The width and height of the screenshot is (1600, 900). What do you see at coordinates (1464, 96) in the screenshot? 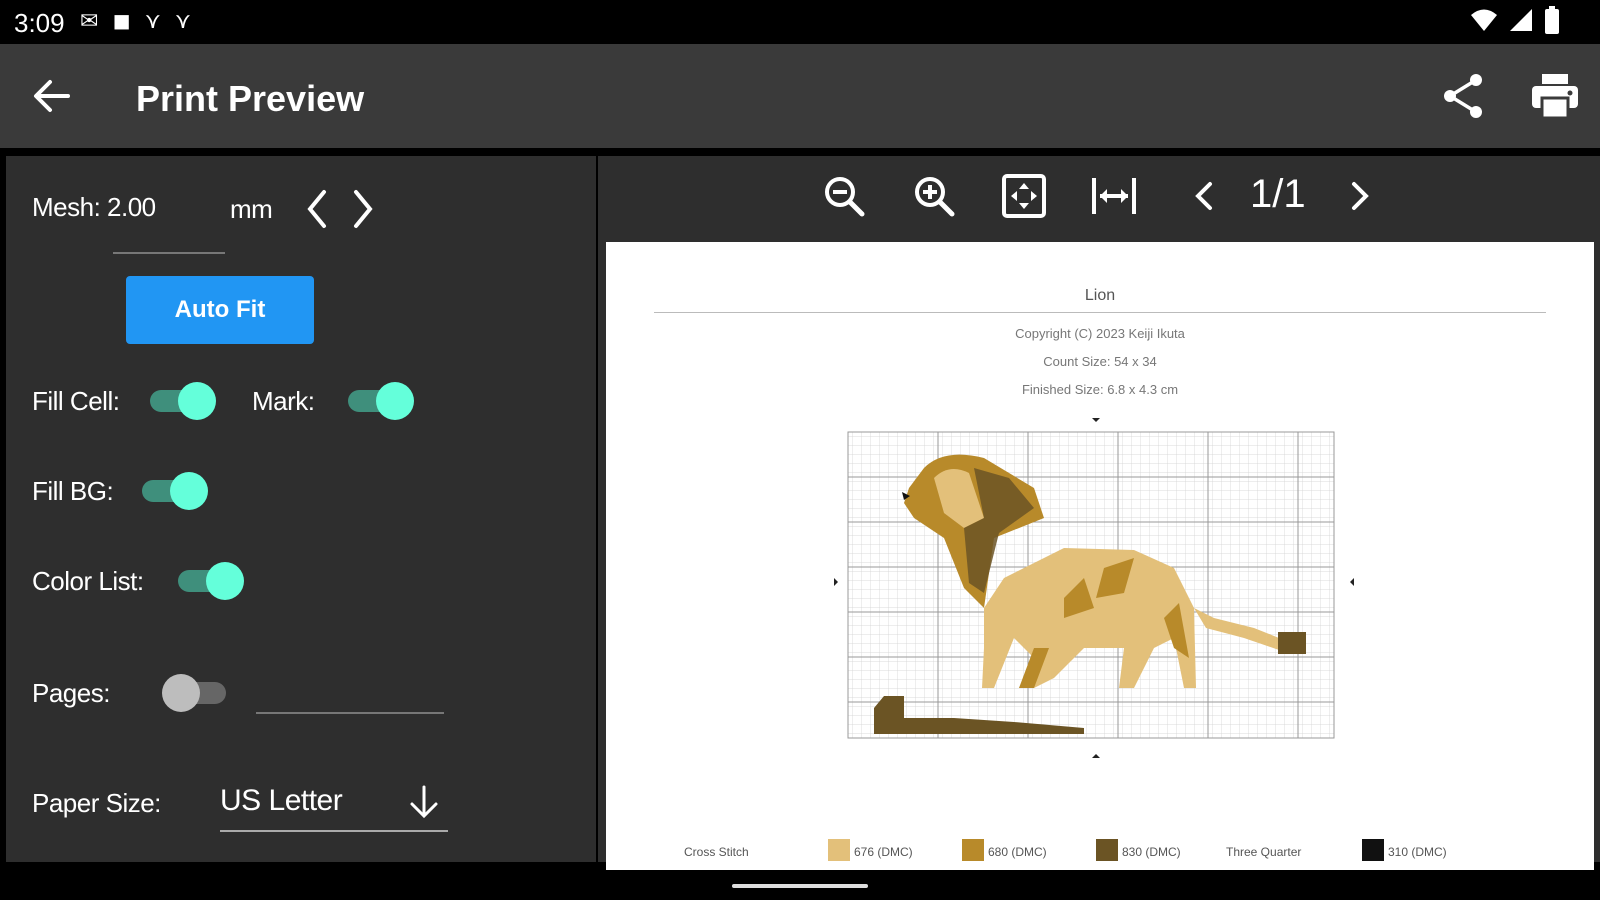
I see `share-icon` at bounding box center [1464, 96].